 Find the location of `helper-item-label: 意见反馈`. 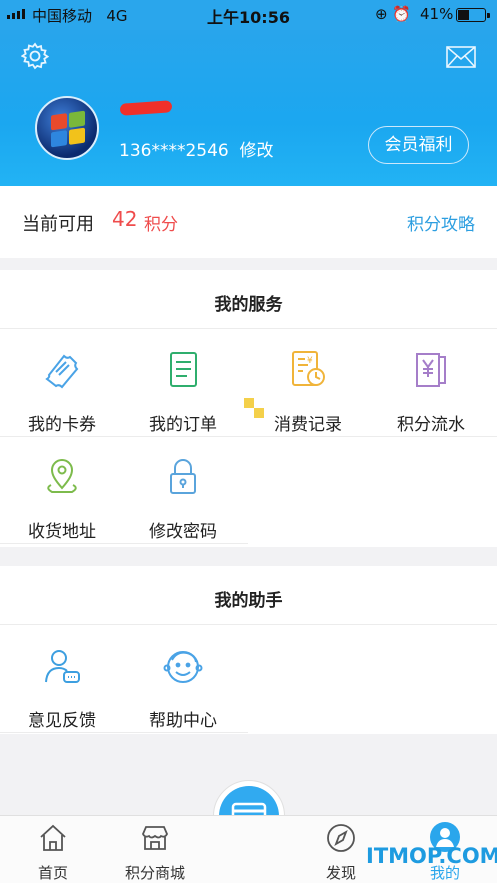

helper-item-label: 意见反馈 is located at coordinates (62, 721).